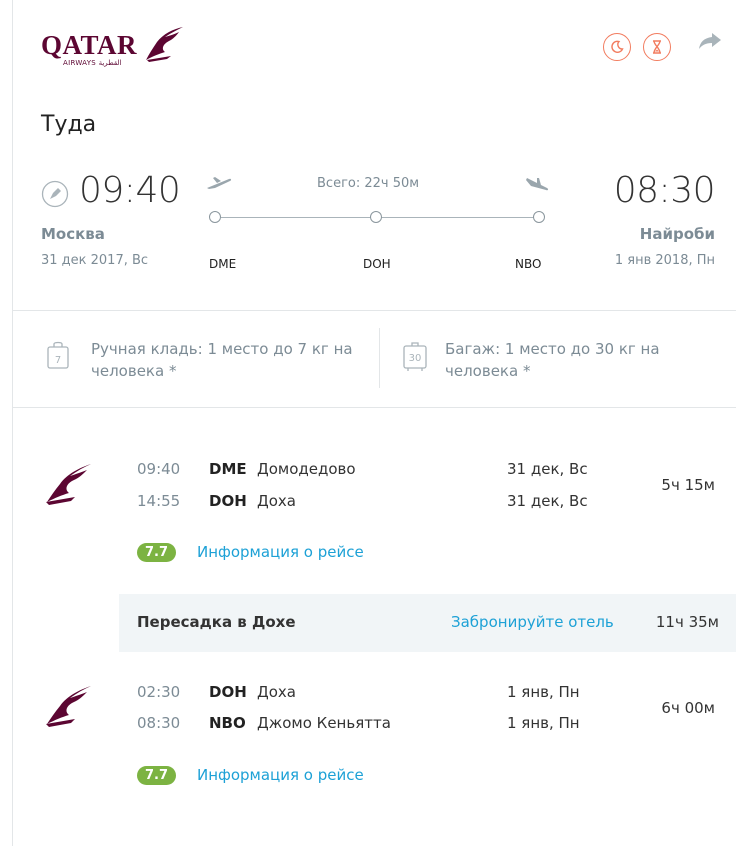  Describe the element at coordinates (159, 723) in the screenshot. I see `segment-arrival-time: 08:30` at that location.